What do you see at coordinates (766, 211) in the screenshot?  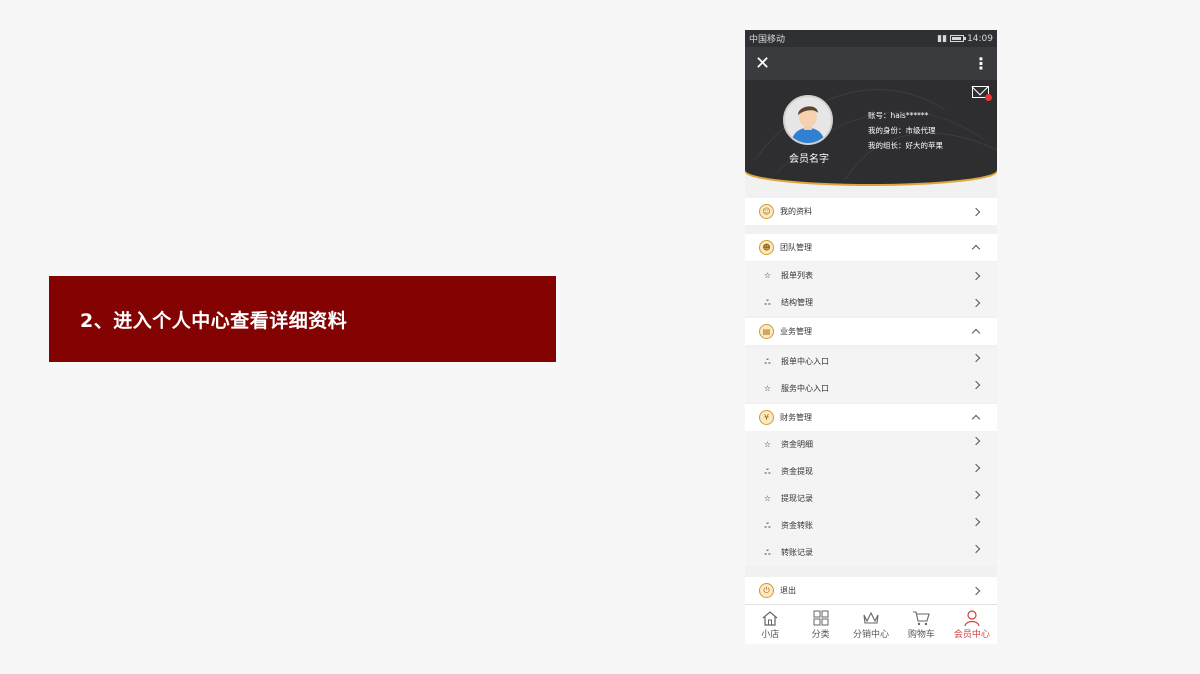 I see `user-icon: ☺` at bounding box center [766, 211].